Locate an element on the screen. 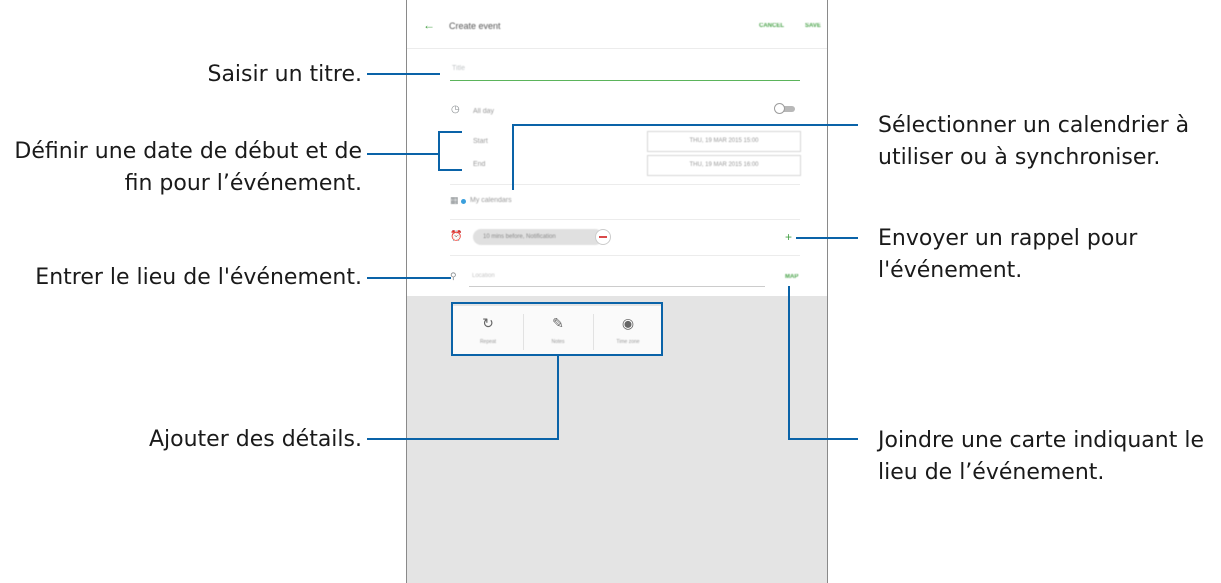 Image resolution: width=1221 pixels, height=583 pixels. callout-line-details is located at coordinates (463, 439).